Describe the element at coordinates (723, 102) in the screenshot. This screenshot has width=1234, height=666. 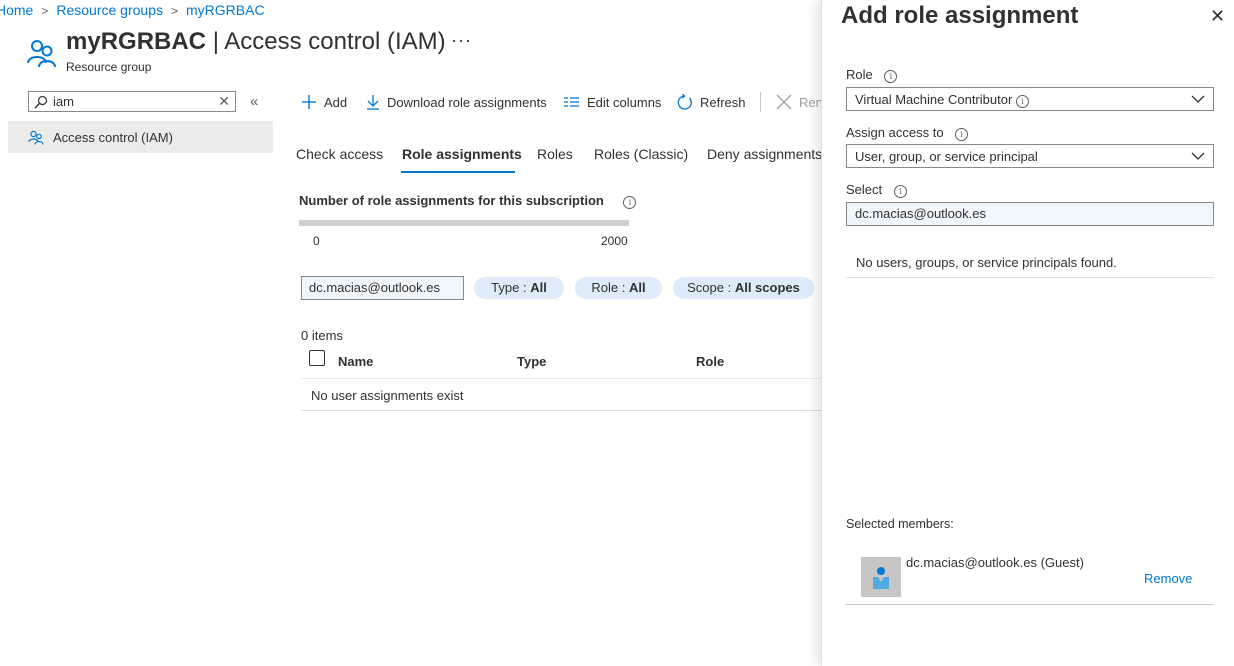
I see `refresh-label: Refresh` at that location.